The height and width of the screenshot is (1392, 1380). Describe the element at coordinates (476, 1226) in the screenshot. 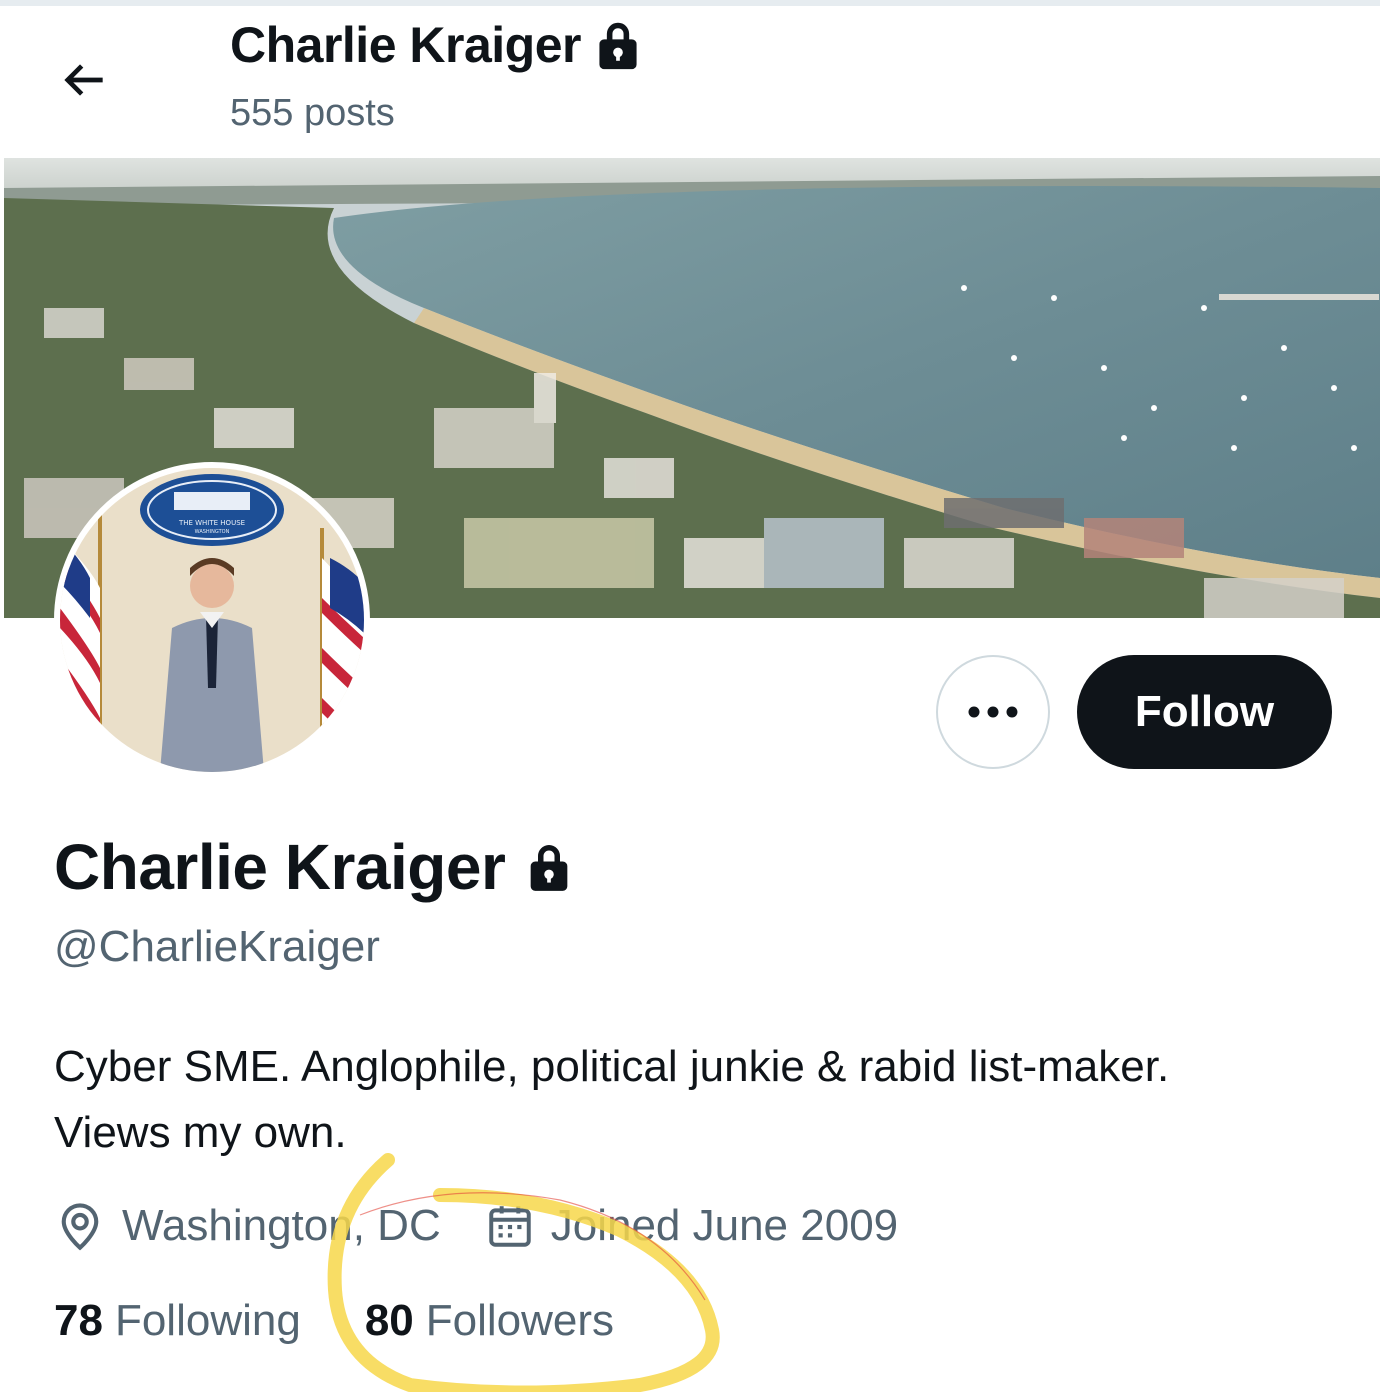

I see `profile-meta: Washington, DC Joined June 2009` at that location.